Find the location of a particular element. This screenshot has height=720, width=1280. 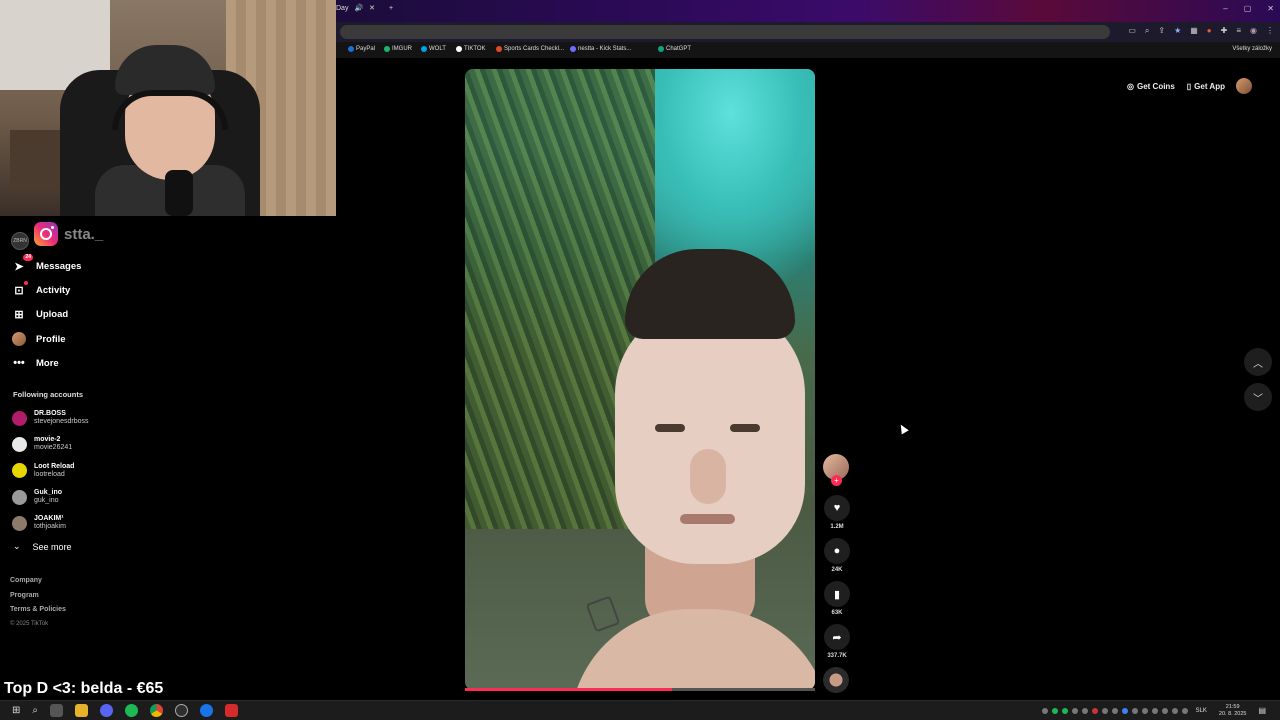

following-account: movie-2 movie26241 is located at coordinates (50, 444).